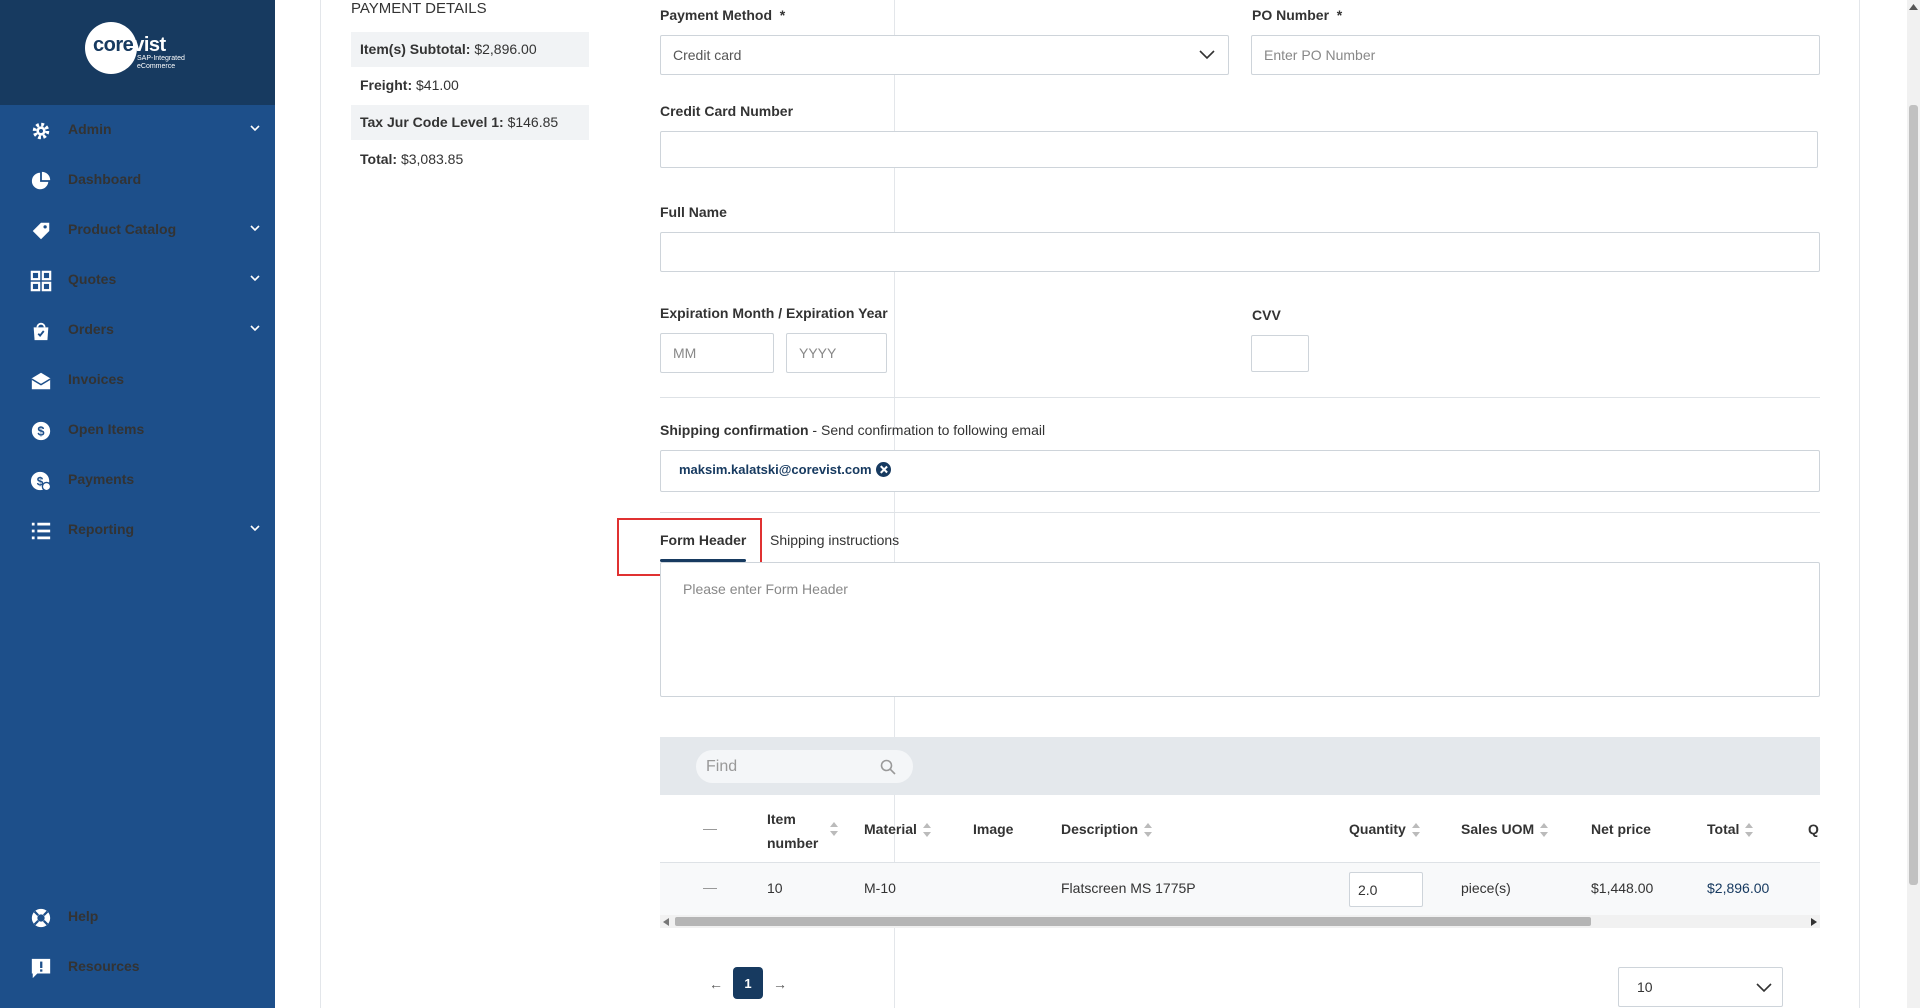 Image resolution: width=1920 pixels, height=1008 pixels. Describe the element at coordinates (104, 966) in the screenshot. I see `sidebar-item-label: Resources` at that location.